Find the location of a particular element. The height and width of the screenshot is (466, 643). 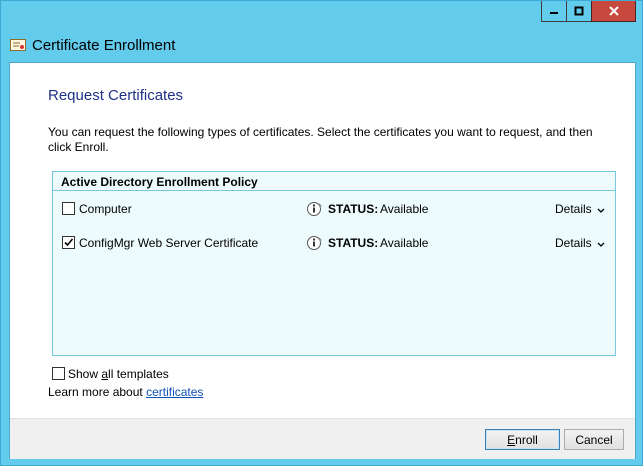

certificates-link: certificates is located at coordinates (174, 392).